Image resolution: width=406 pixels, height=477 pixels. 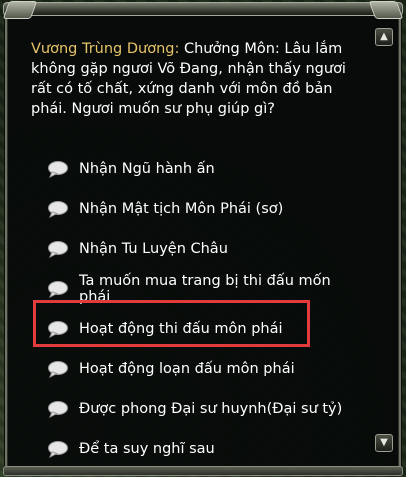 I want to click on option-dai-su-huynh: Được phong Đại sư huynh(Đại sư tỷ), so click(x=197, y=409).